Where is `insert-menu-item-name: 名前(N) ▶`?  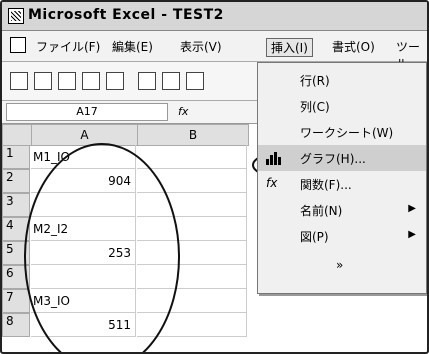 insert-menu-item-name: 名前(N) ▶ is located at coordinates (342, 210).